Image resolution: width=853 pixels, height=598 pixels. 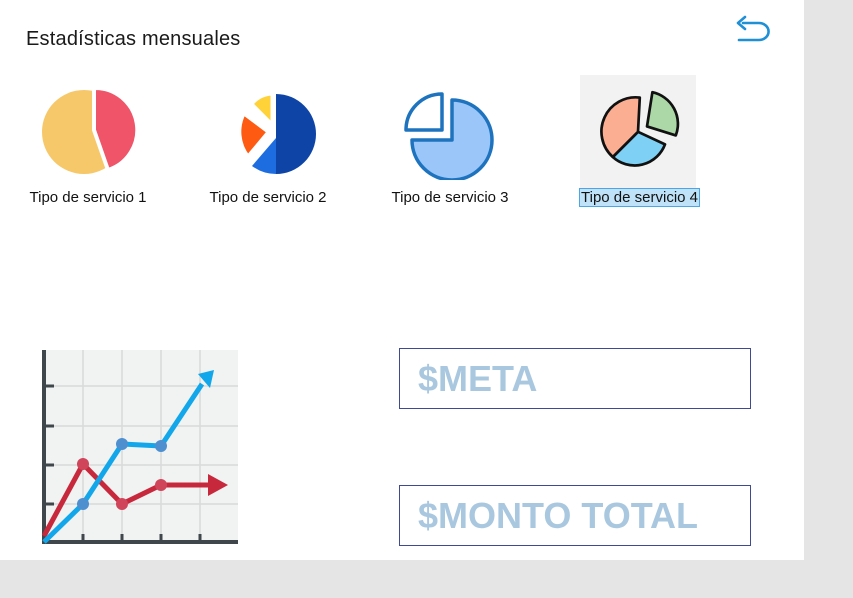 What do you see at coordinates (478, 378) in the screenshot?
I see `meta-placeholder: $META` at bounding box center [478, 378].